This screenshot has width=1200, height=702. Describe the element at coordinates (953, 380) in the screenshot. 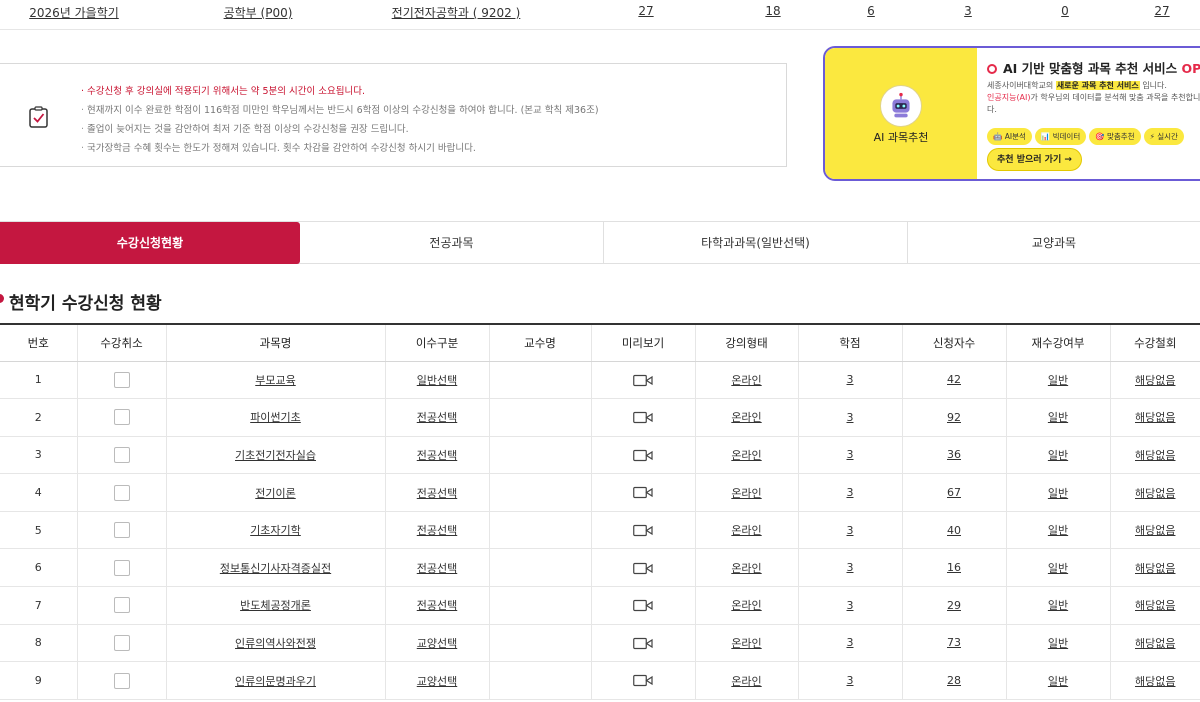

I see `applicants-link: 42` at that location.